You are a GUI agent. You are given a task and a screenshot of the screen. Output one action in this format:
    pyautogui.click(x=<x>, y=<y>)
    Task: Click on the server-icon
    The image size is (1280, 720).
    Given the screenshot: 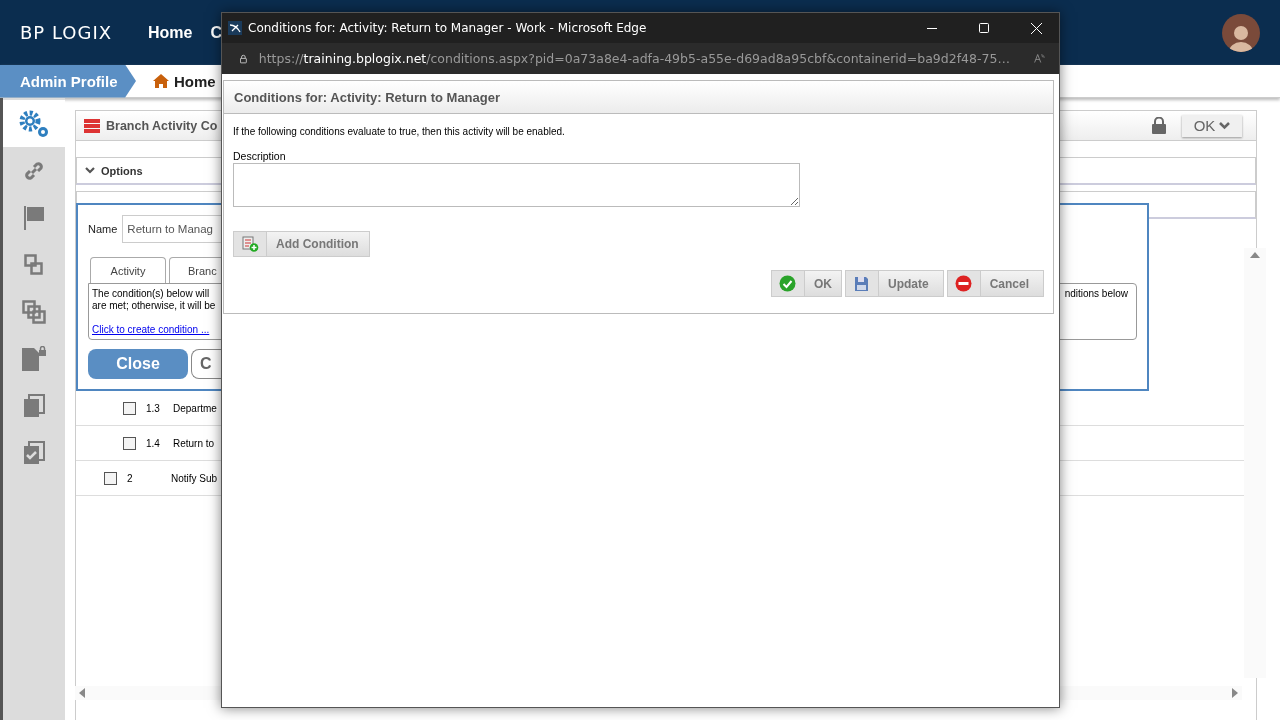 What is the action you would take?
    pyautogui.click(x=92, y=125)
    